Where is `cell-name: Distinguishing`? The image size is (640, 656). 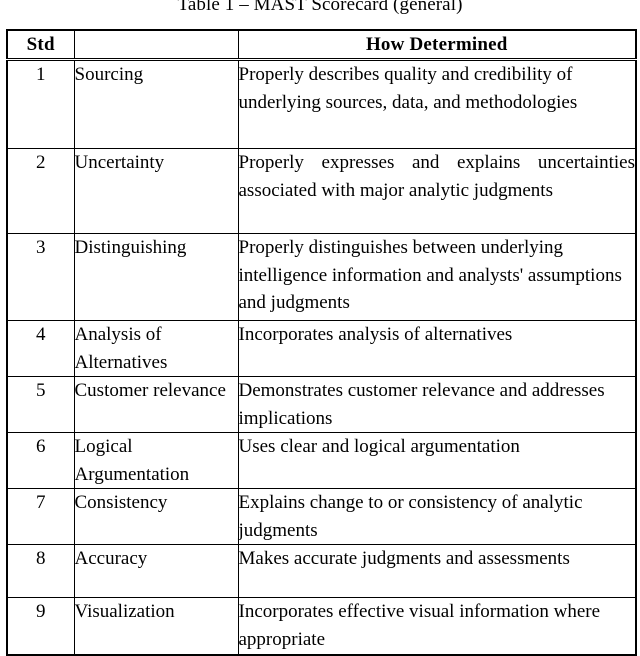 cell-name: Distinguishing is located at coordinates (156, 277).